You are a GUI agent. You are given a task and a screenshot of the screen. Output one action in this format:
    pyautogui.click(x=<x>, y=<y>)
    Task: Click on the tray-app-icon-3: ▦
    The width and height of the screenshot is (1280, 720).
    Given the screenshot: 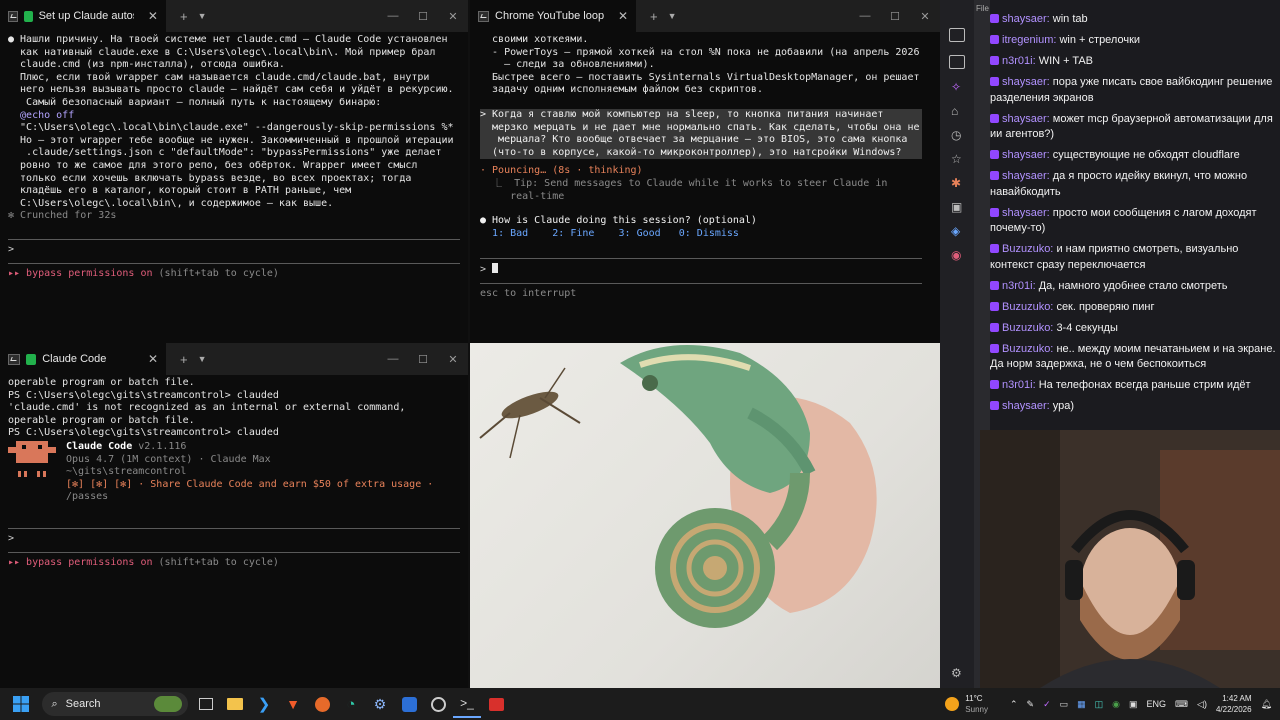 What is the action you would take?
    pyautogui.click(x=1081, y=704)
    